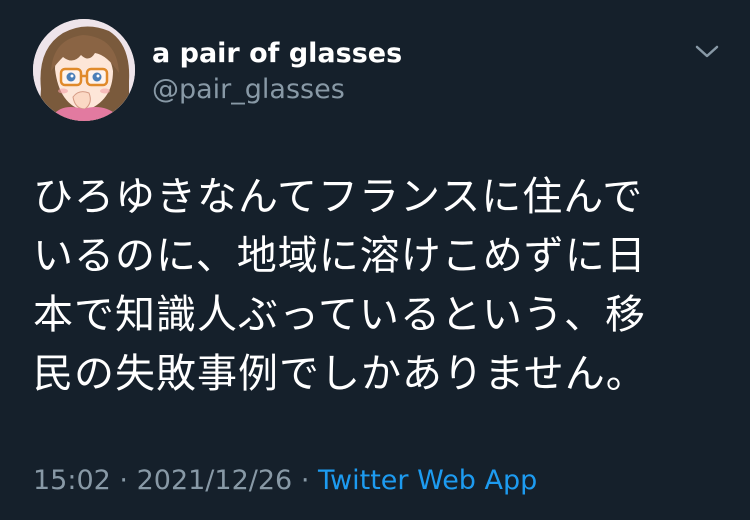 This screenshot has width=750, height=520. I want to click on avatar-image, so click(84, 70).